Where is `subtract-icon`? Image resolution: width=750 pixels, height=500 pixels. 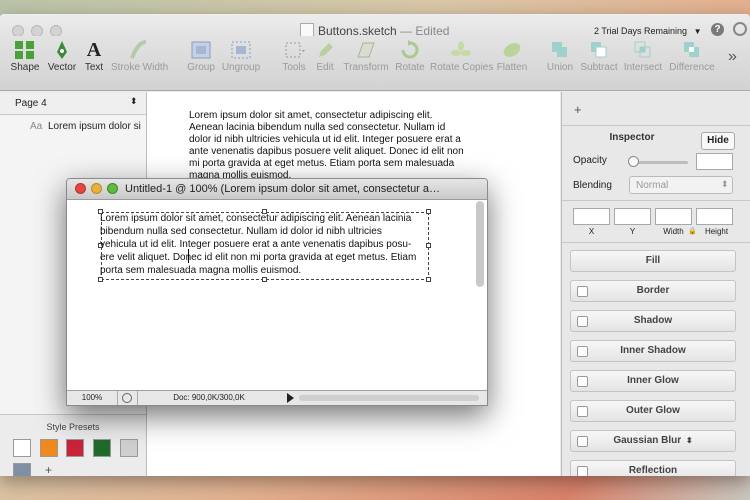
subtract-icon is located at coordinates (599, 50).